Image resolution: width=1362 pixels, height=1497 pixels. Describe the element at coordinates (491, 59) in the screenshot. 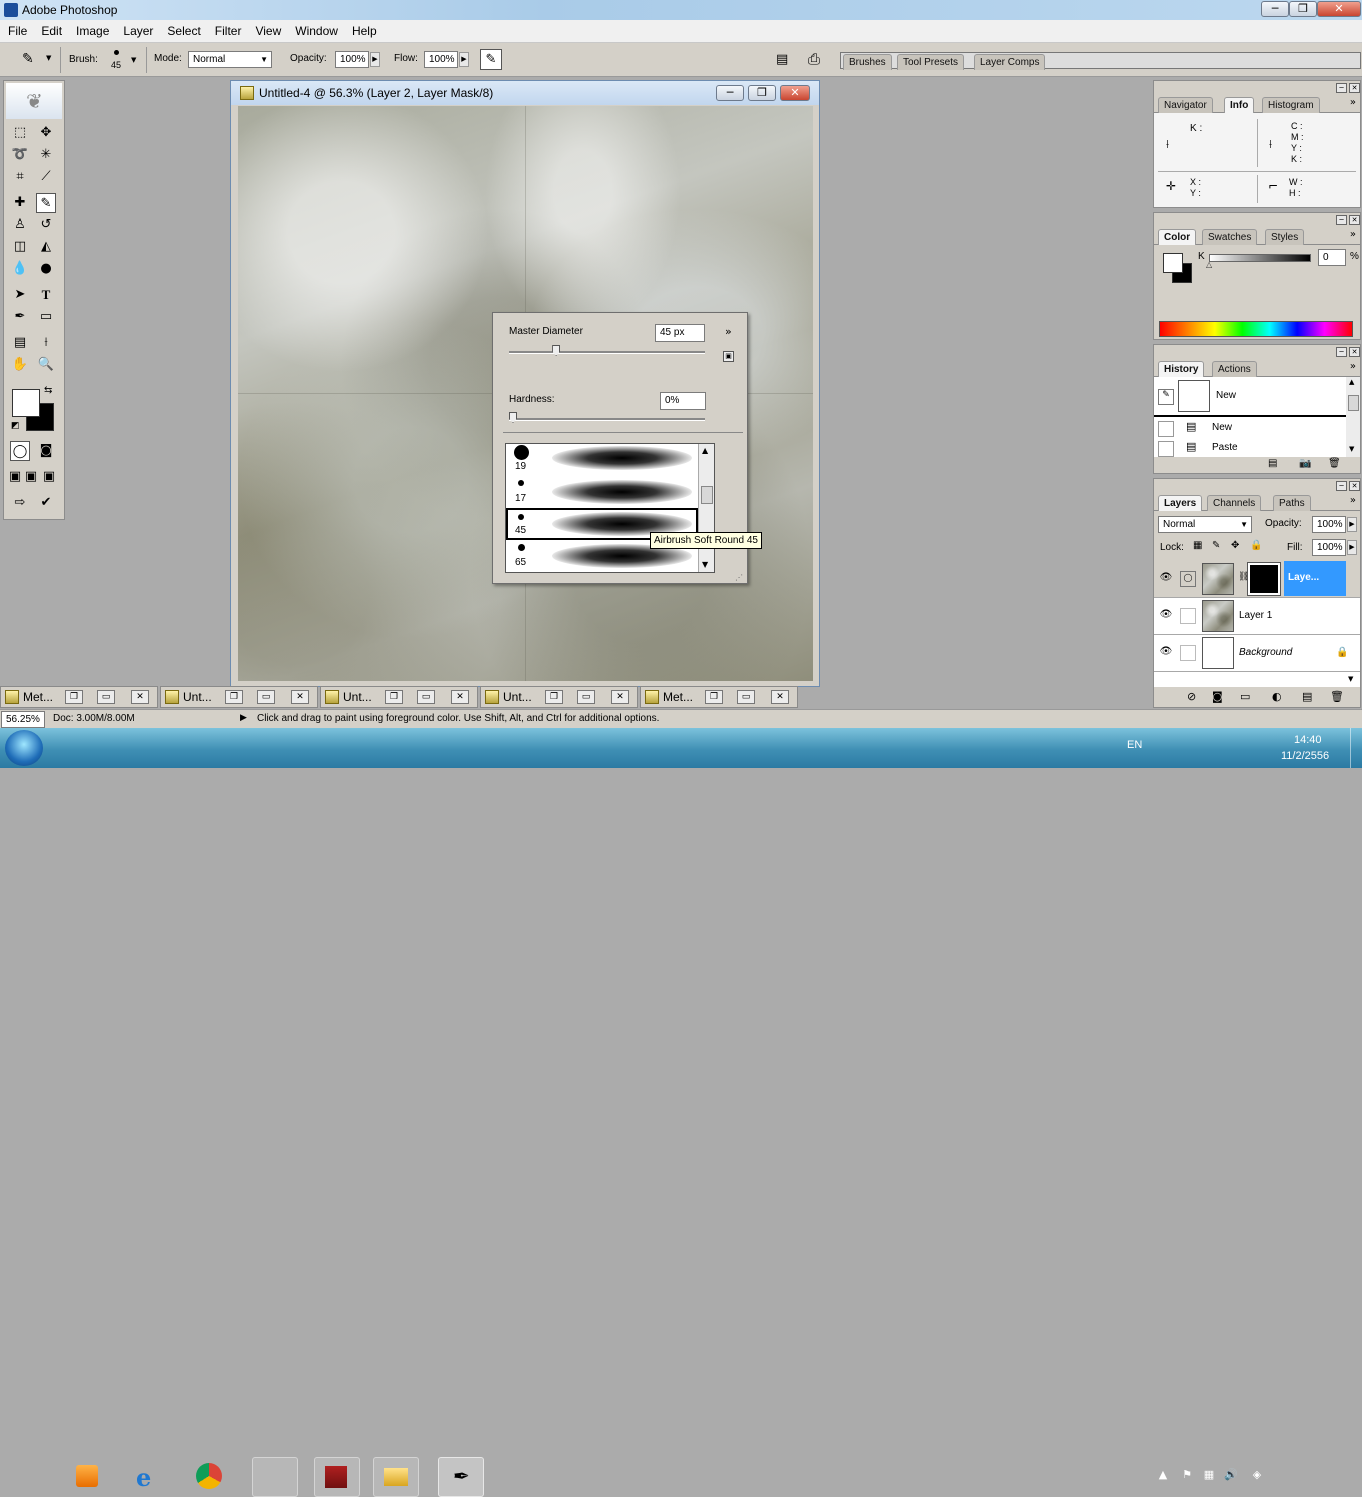

I see `airbrush-toggle-icon: ✎` at that location.